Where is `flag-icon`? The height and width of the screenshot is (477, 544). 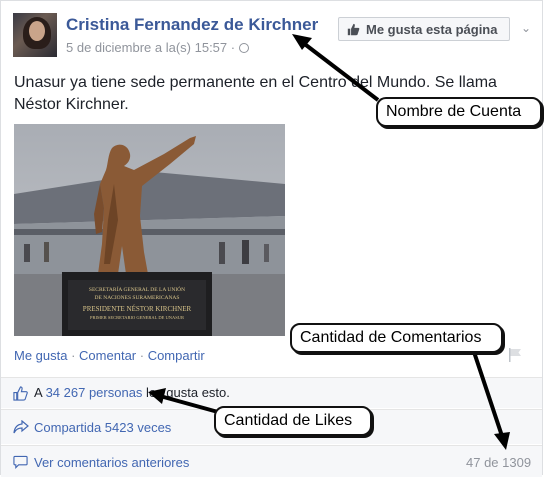 flag-icon is located at coordinates (515, 355).